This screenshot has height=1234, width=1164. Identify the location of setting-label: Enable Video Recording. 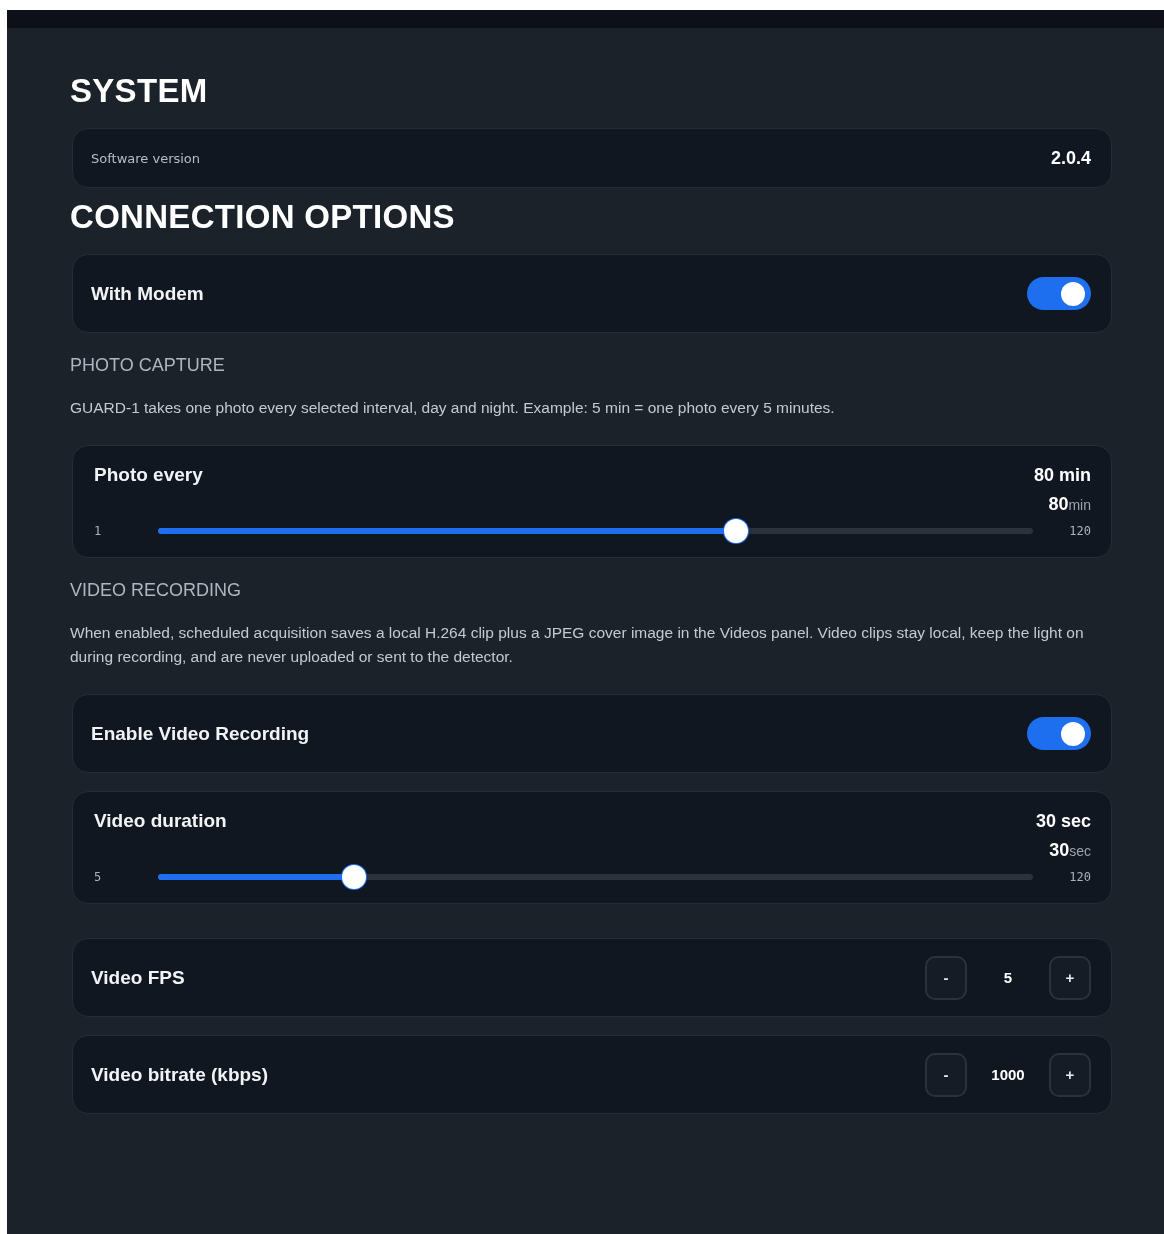
(200, 733).